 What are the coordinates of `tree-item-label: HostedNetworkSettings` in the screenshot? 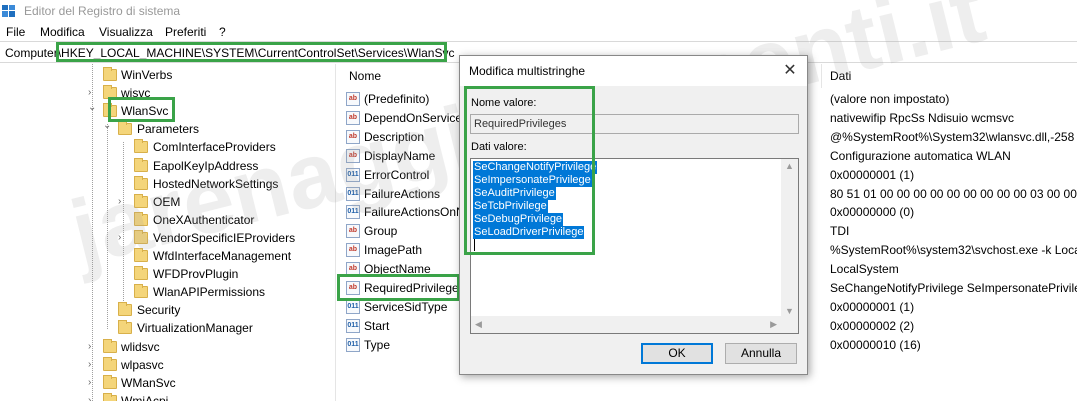 It's located at (216, 183).